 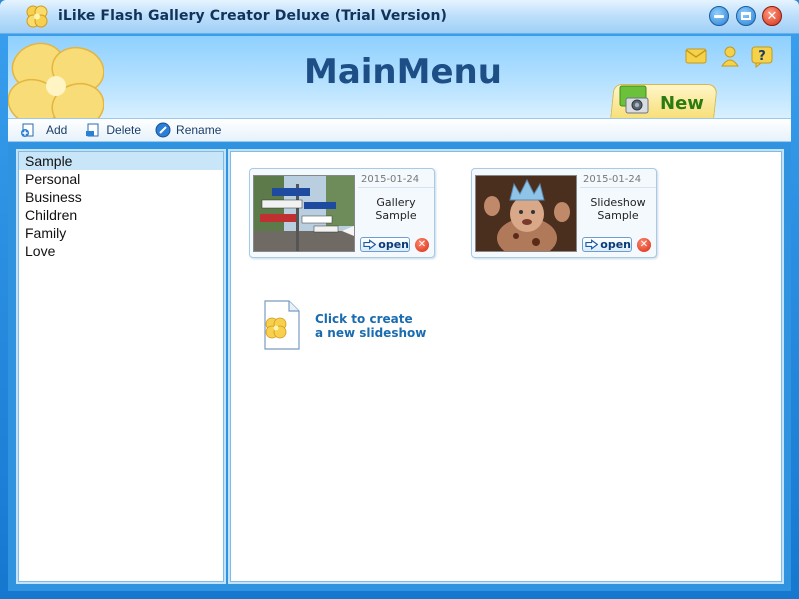 I want to click on street-signs-photo-icon, so click(x=304, y=214).